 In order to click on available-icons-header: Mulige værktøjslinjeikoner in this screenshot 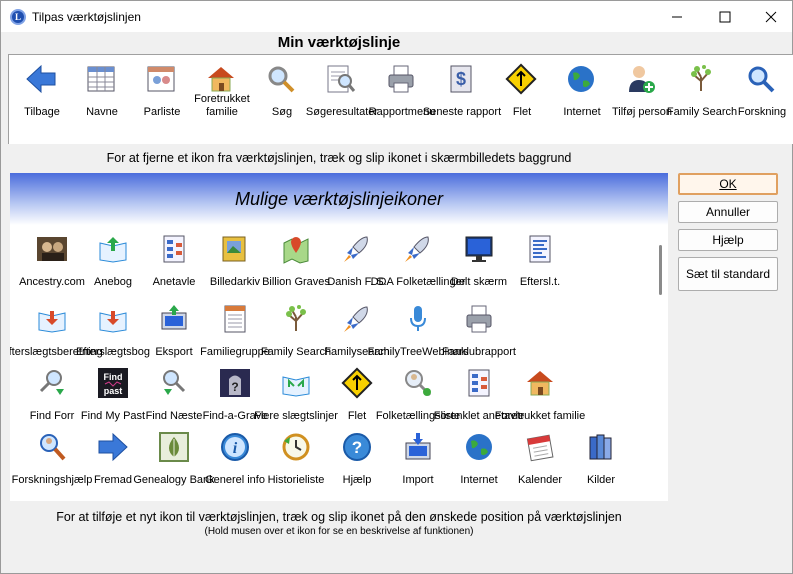, I will do `click(339, 199)`.